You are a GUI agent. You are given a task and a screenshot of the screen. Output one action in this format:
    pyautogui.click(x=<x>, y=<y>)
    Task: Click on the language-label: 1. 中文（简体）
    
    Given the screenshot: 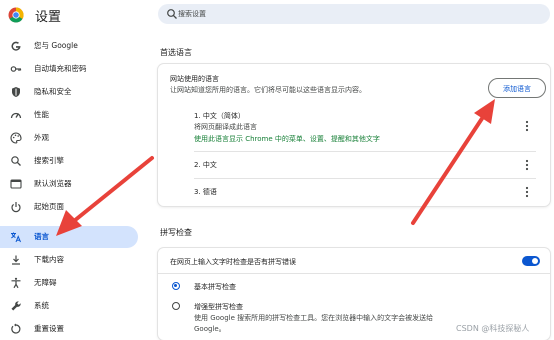 What is the action you would take?
    pyautogui.click(x=219, y=116)
    